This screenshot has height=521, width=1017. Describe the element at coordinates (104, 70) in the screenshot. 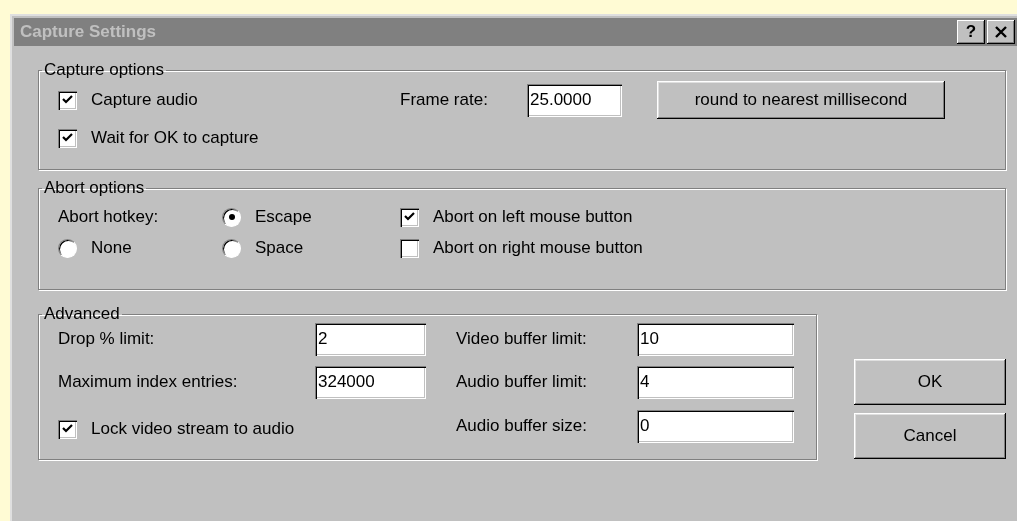

I see `group-title: Capture options` at that location.